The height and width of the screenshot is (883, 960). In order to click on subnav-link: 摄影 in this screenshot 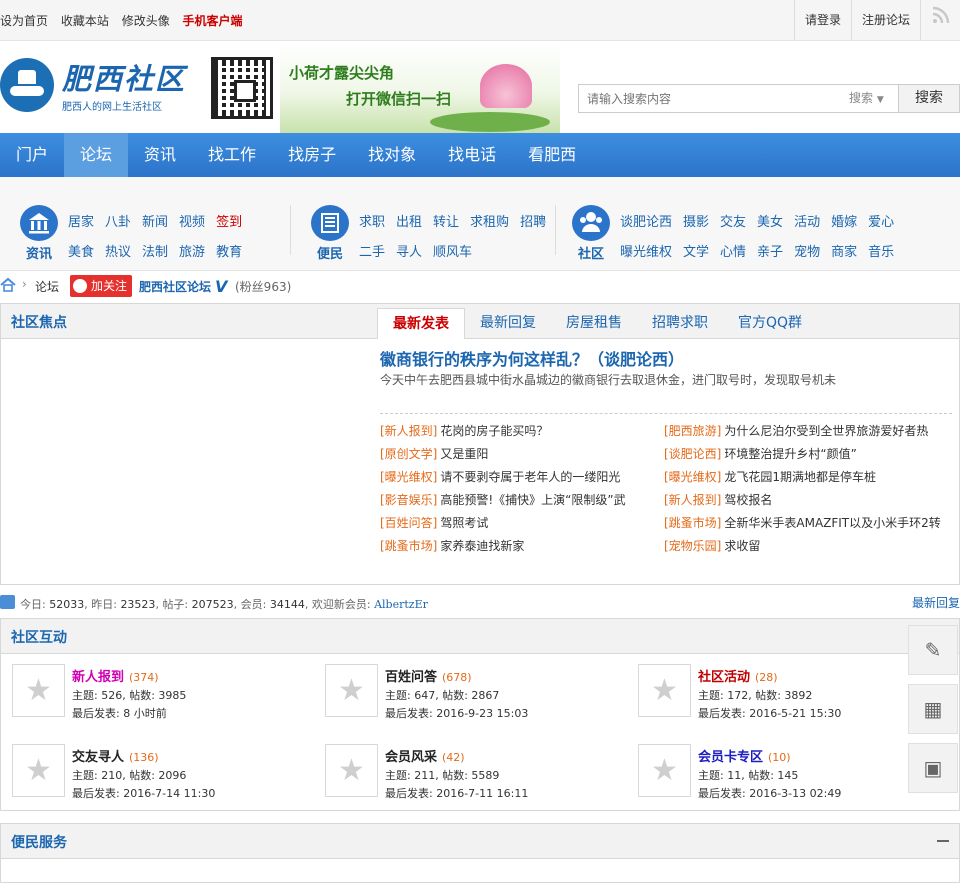, I will do `click(696, 220)`.